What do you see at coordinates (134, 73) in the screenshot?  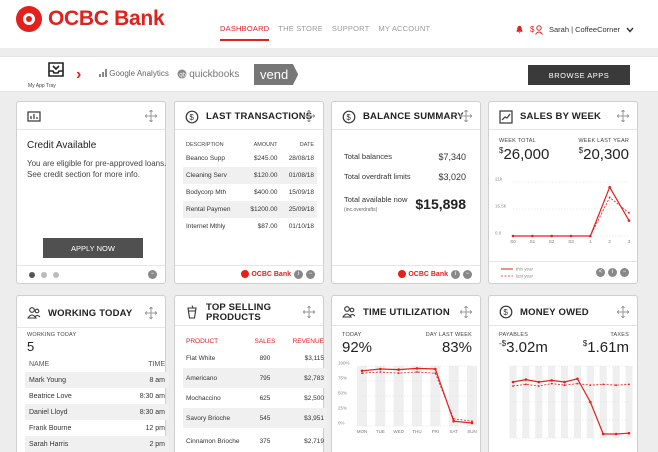 I see `google-analytics-app: Google Analytics` at bounding box center [134, 73].